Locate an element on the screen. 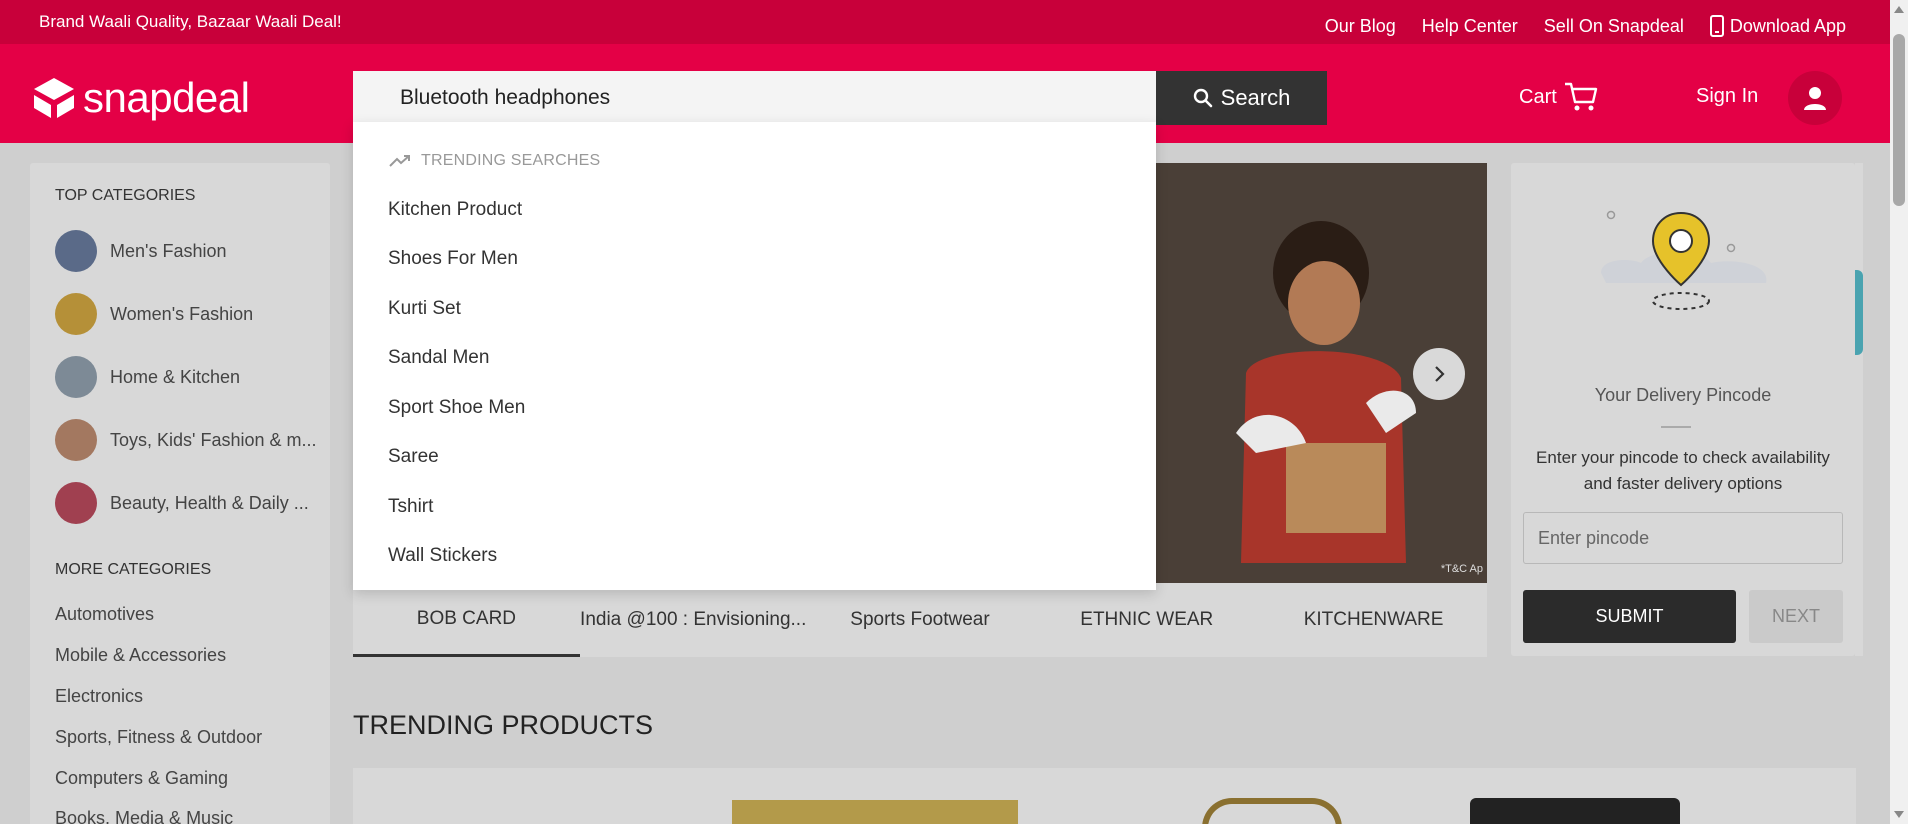 This screenshot has width=1908, height=824. snapdeal-logo: snapdeal is located at coordinates (140, 98).